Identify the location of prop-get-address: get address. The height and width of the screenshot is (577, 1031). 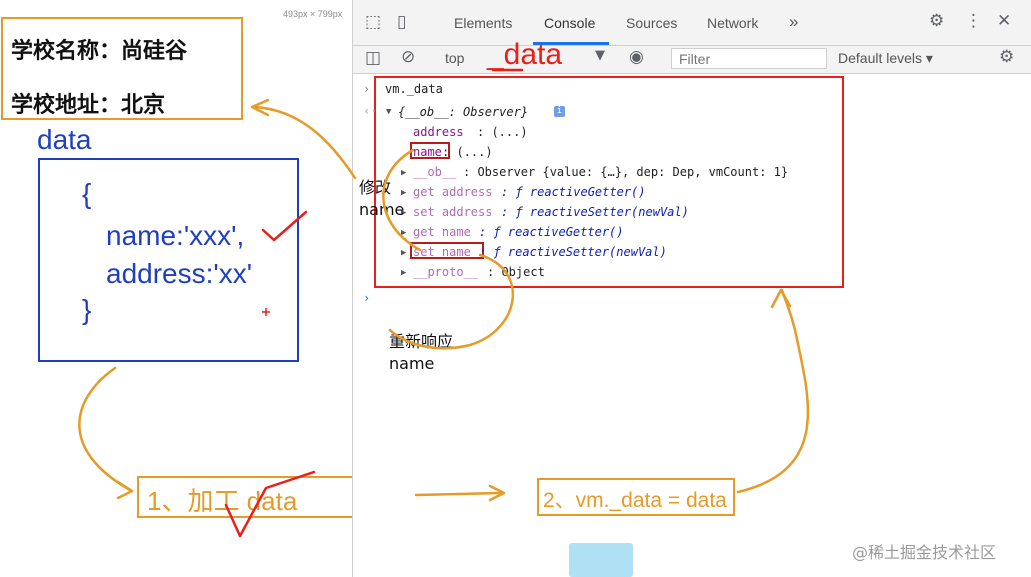
(452, 192).